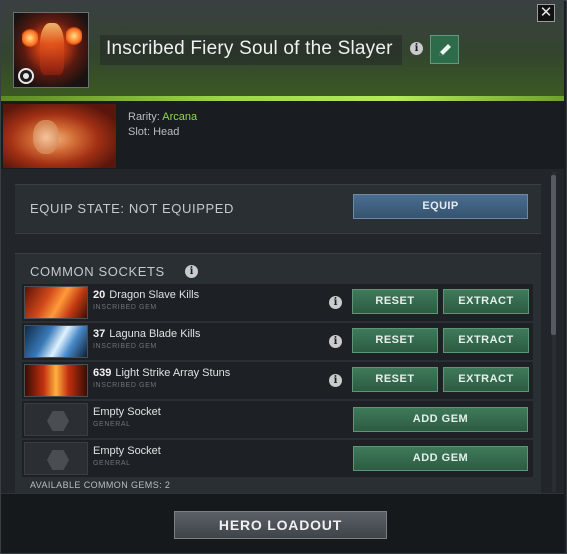 The height and width of the screenshot is (554, 567). I want to click on rename-button, so click(444, 49).